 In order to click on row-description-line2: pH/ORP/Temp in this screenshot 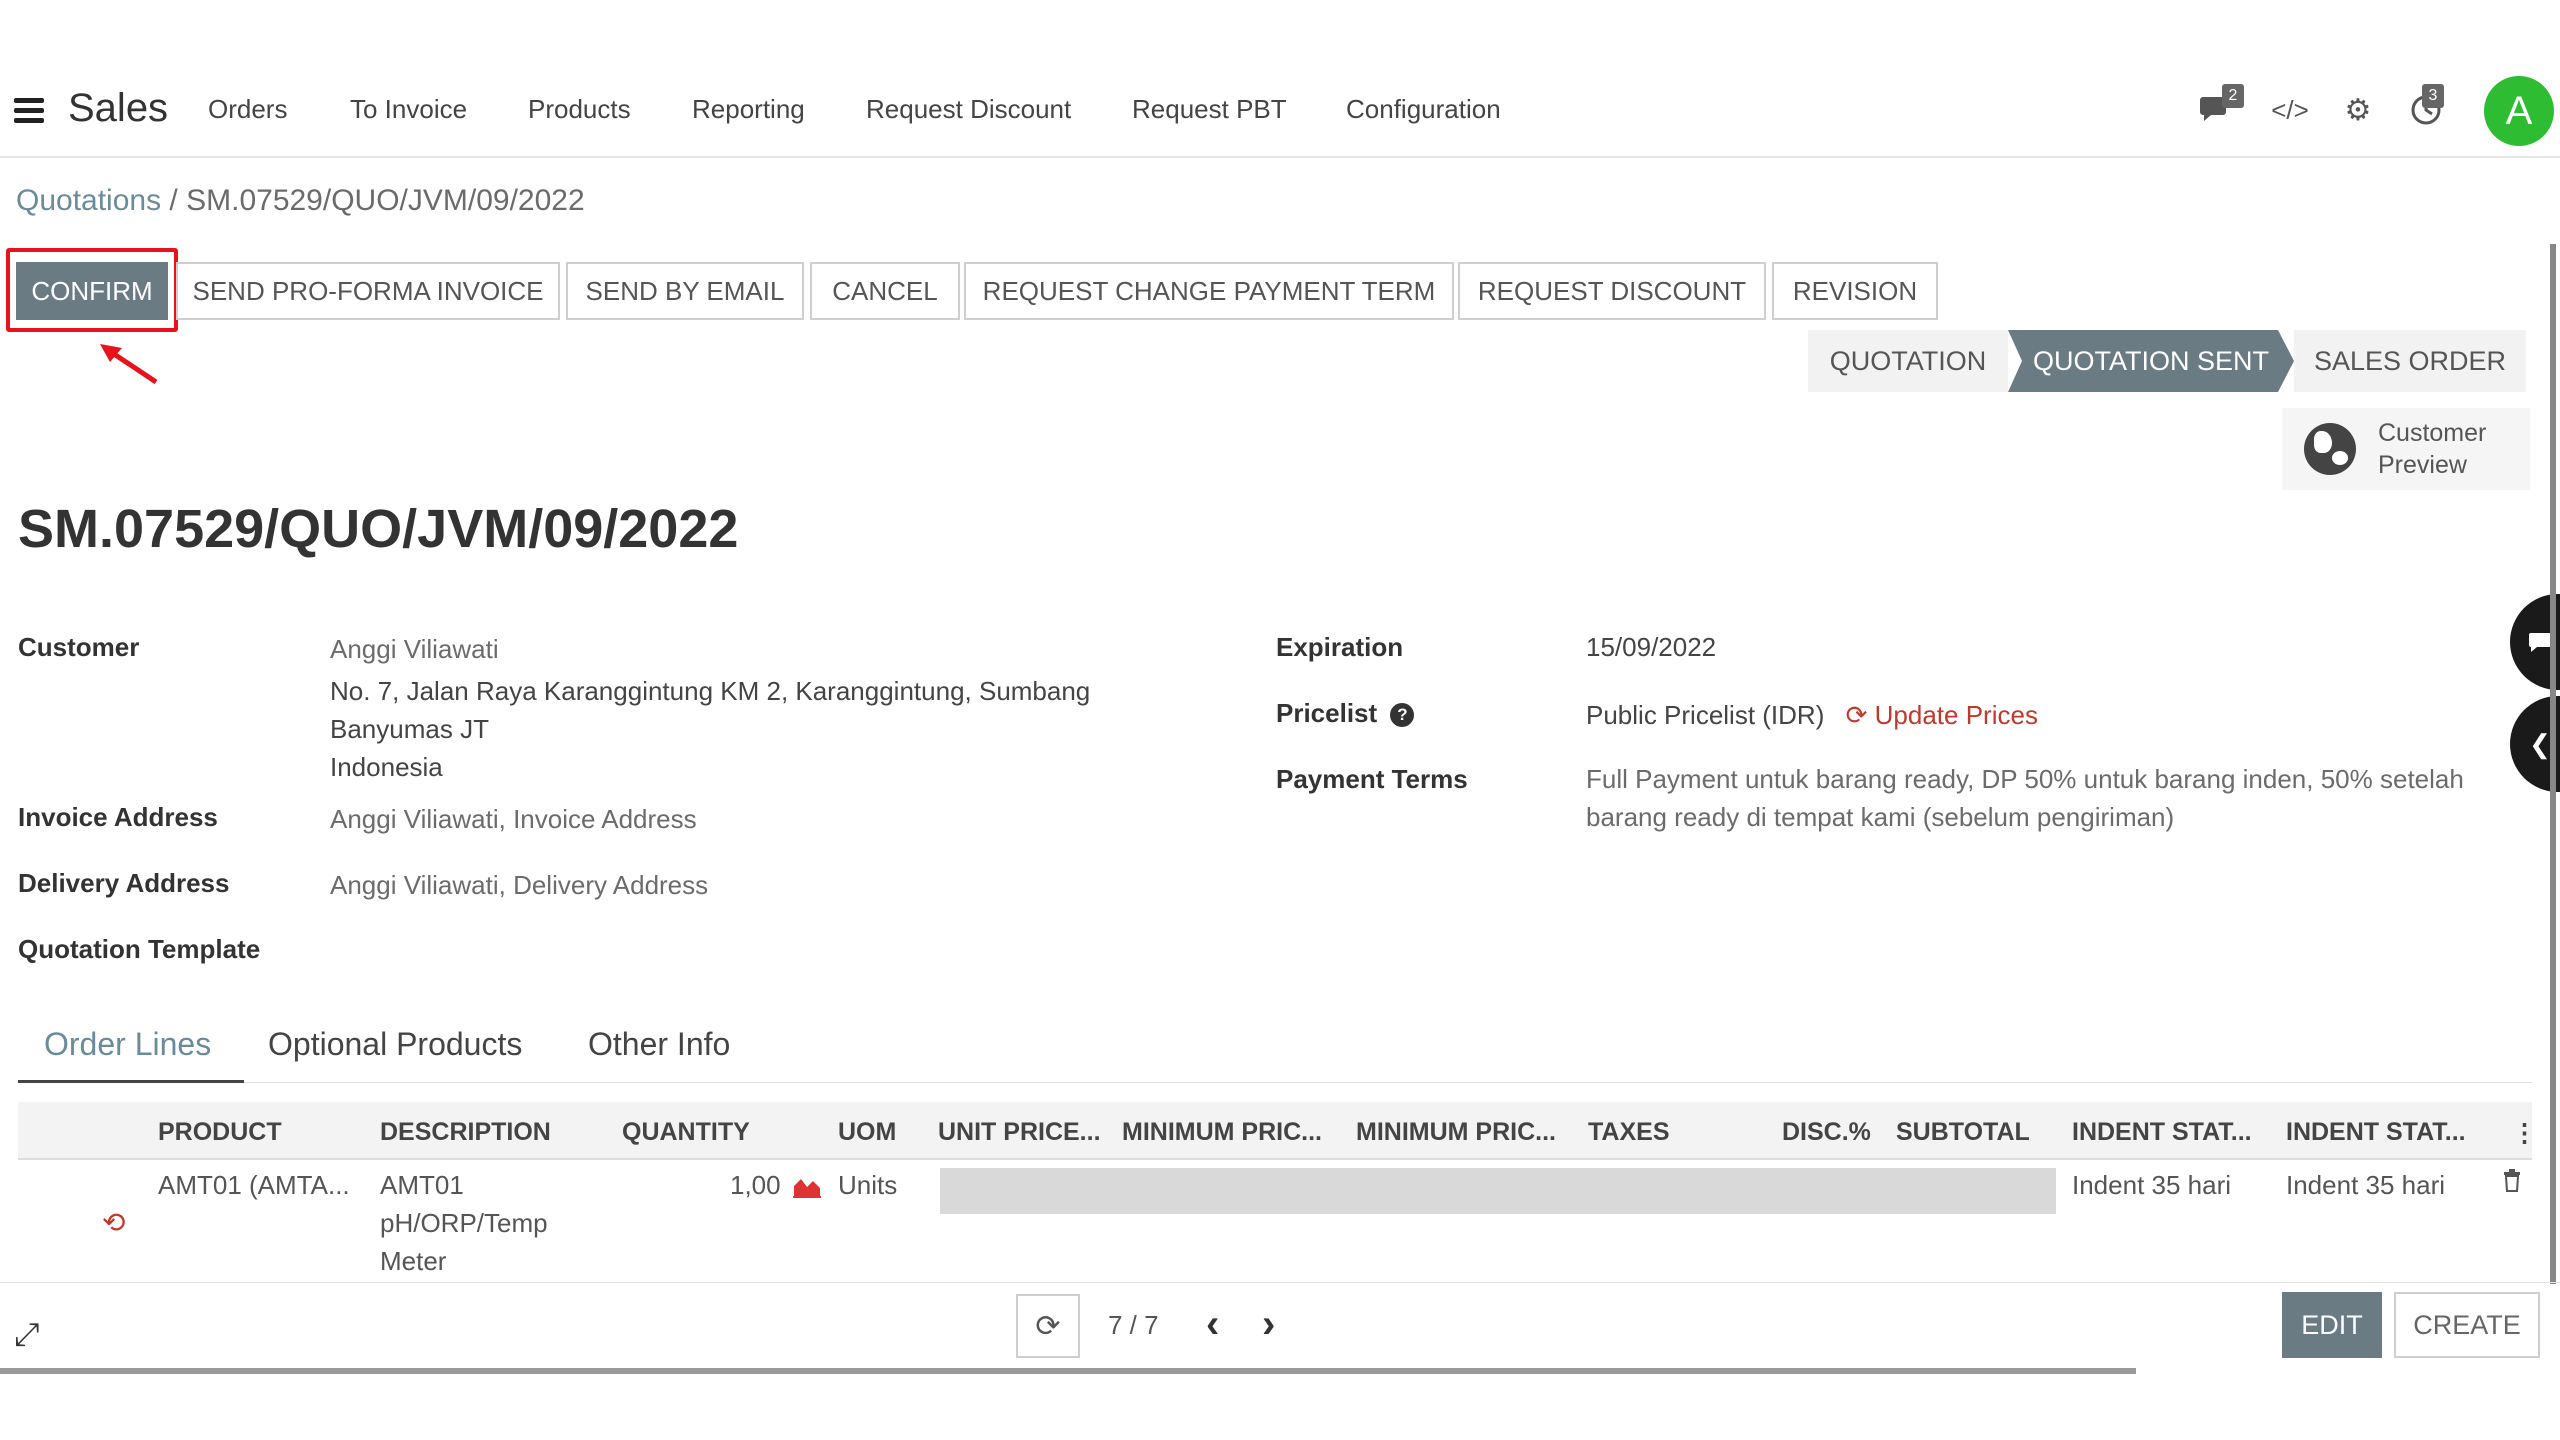, I will do `click(464, 1223)`.